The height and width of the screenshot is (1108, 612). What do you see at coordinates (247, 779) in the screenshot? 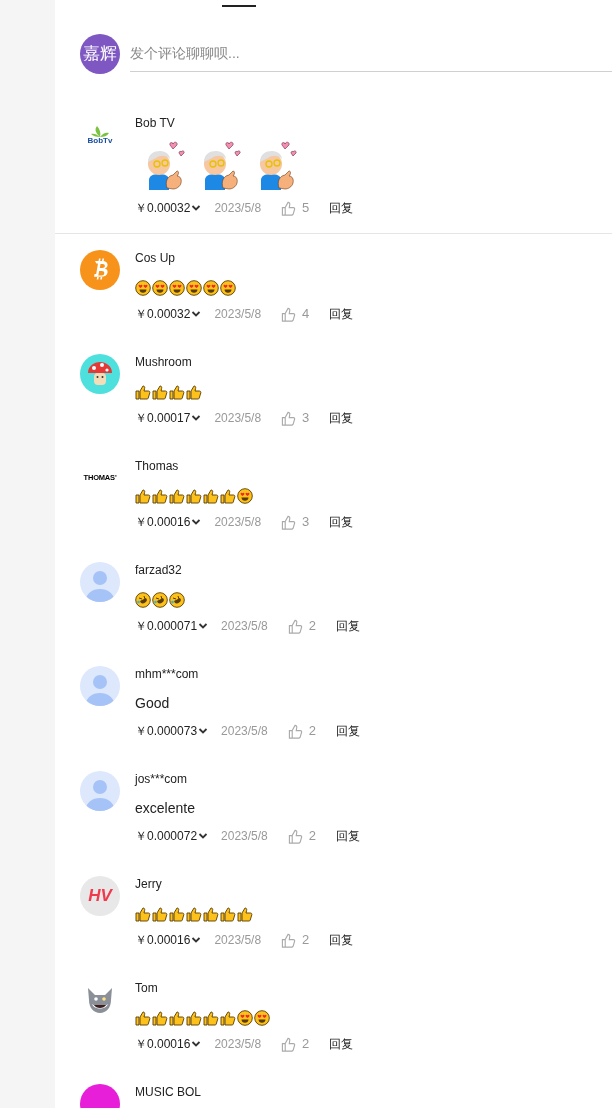
I see `comment-author: jos***com` at bounding box center [247, 779].